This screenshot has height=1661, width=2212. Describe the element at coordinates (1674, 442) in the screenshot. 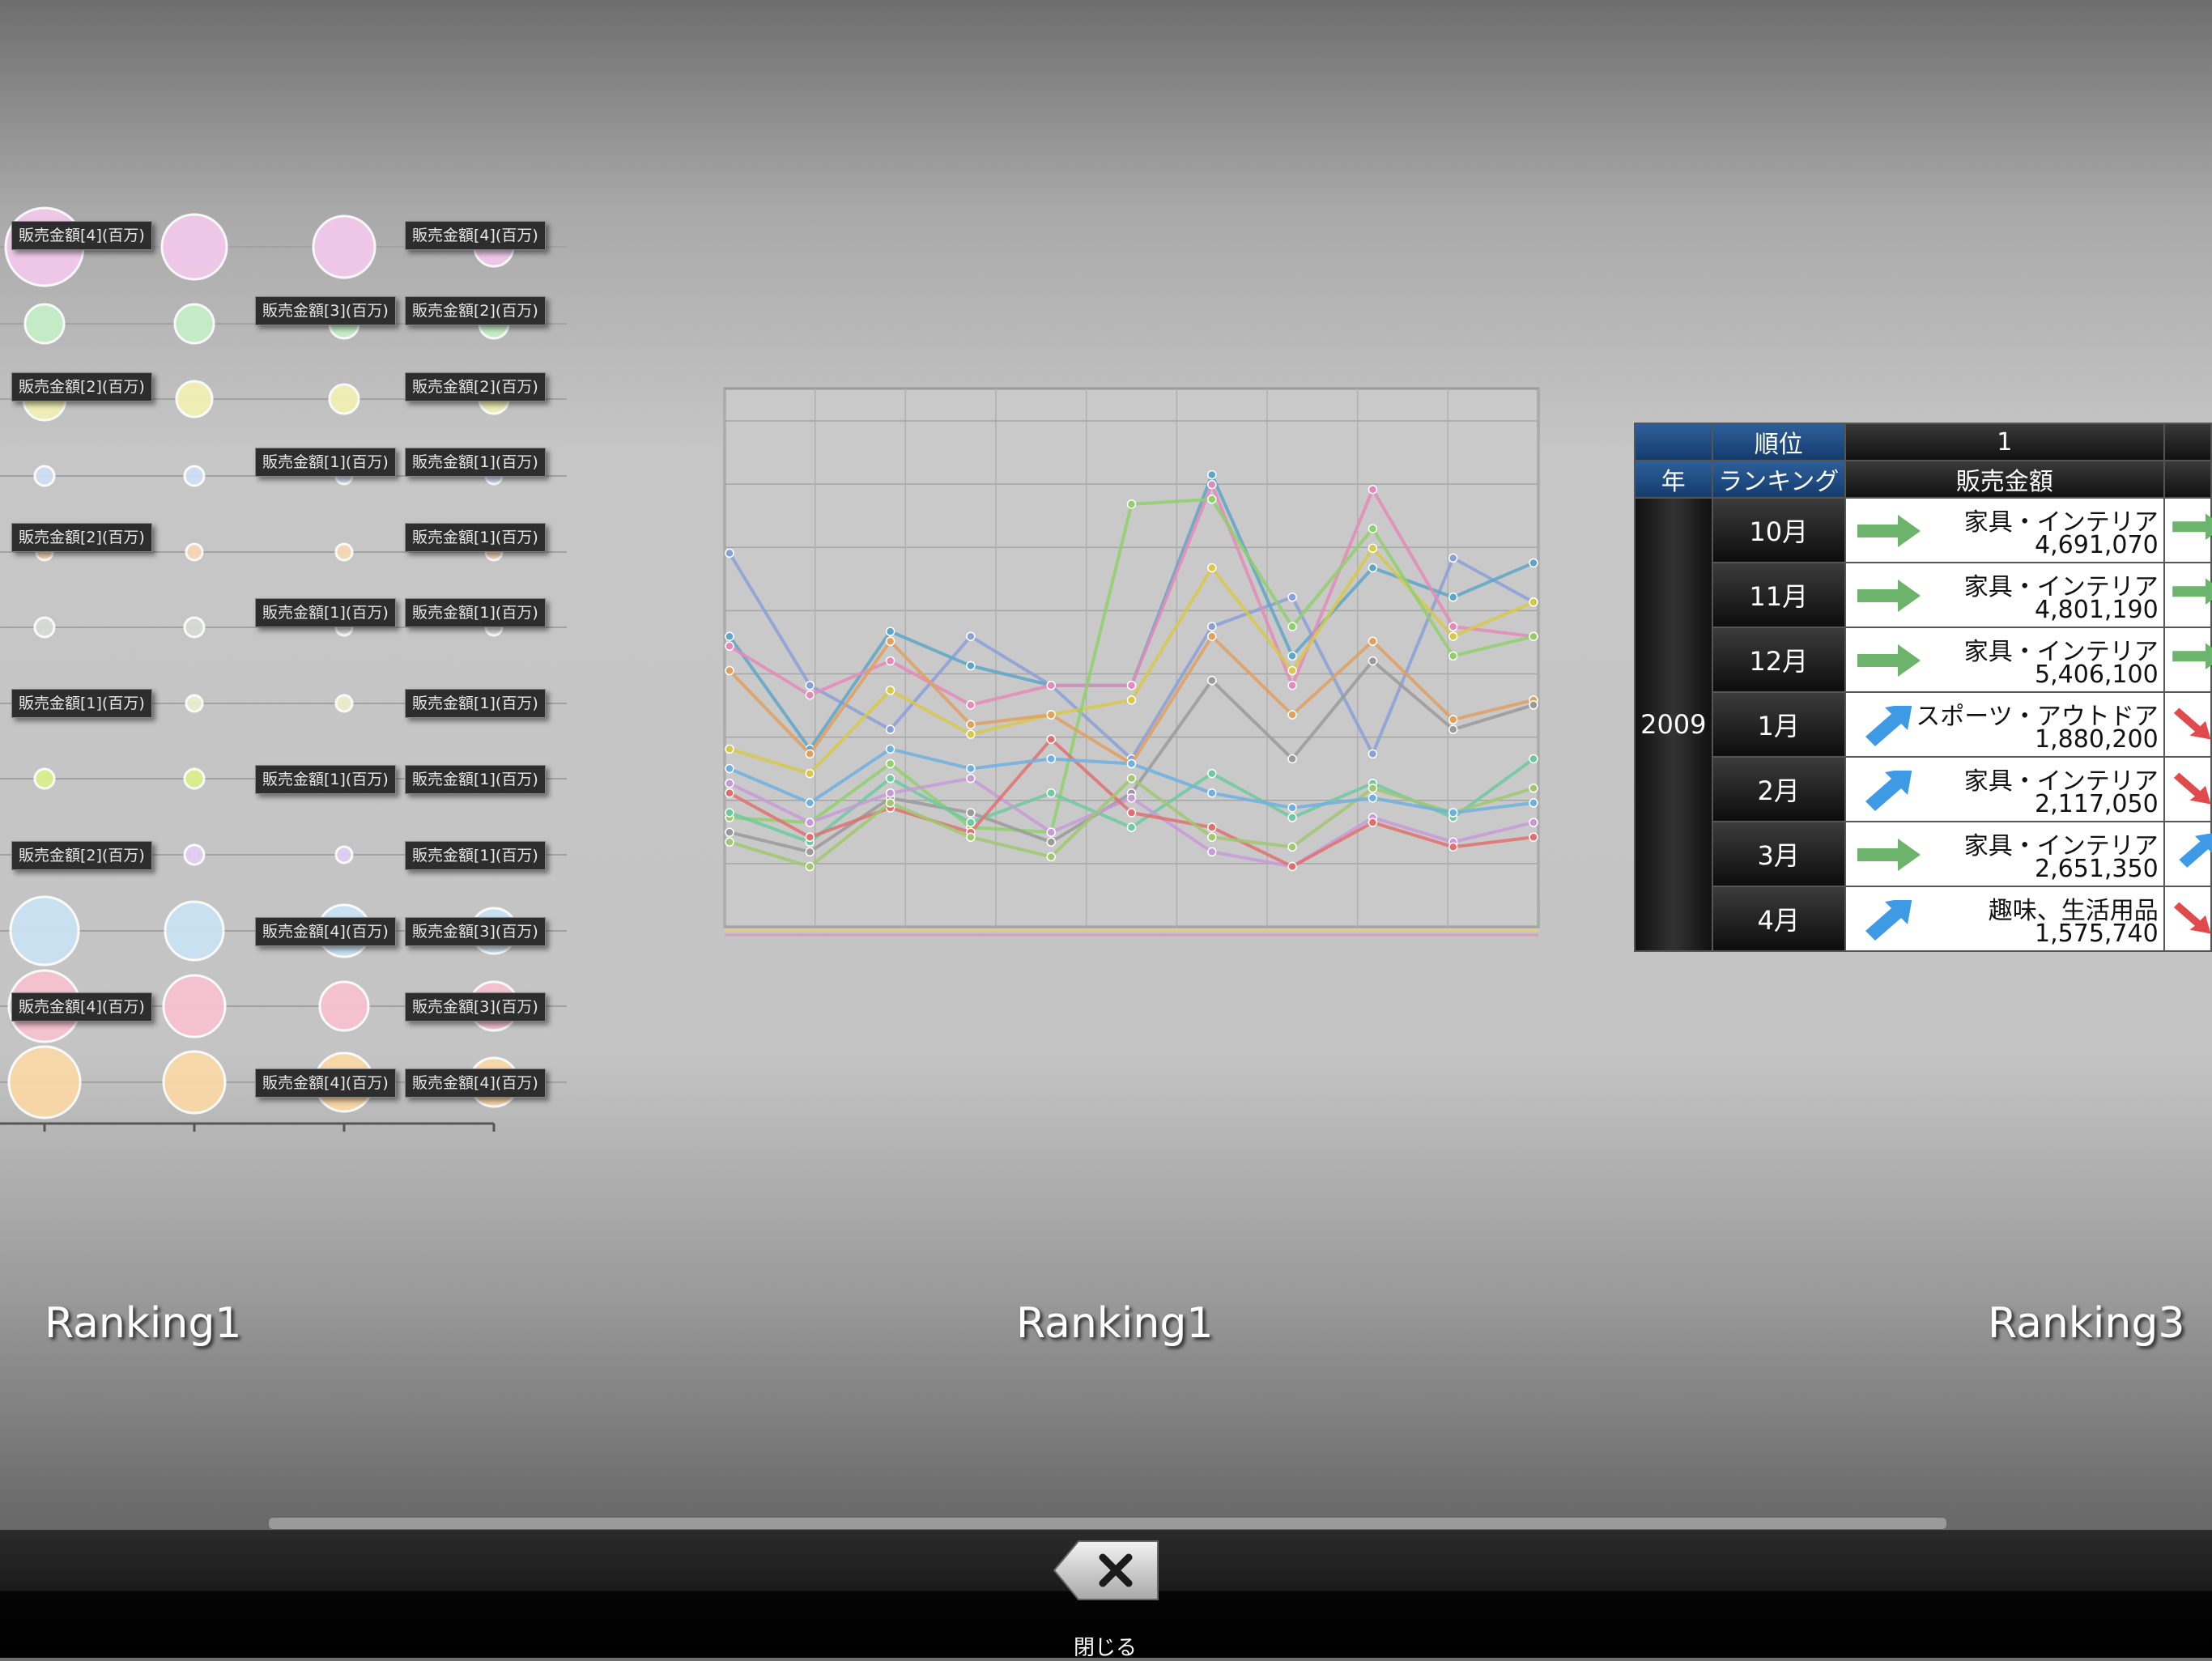

I see `header-blank` at that location.